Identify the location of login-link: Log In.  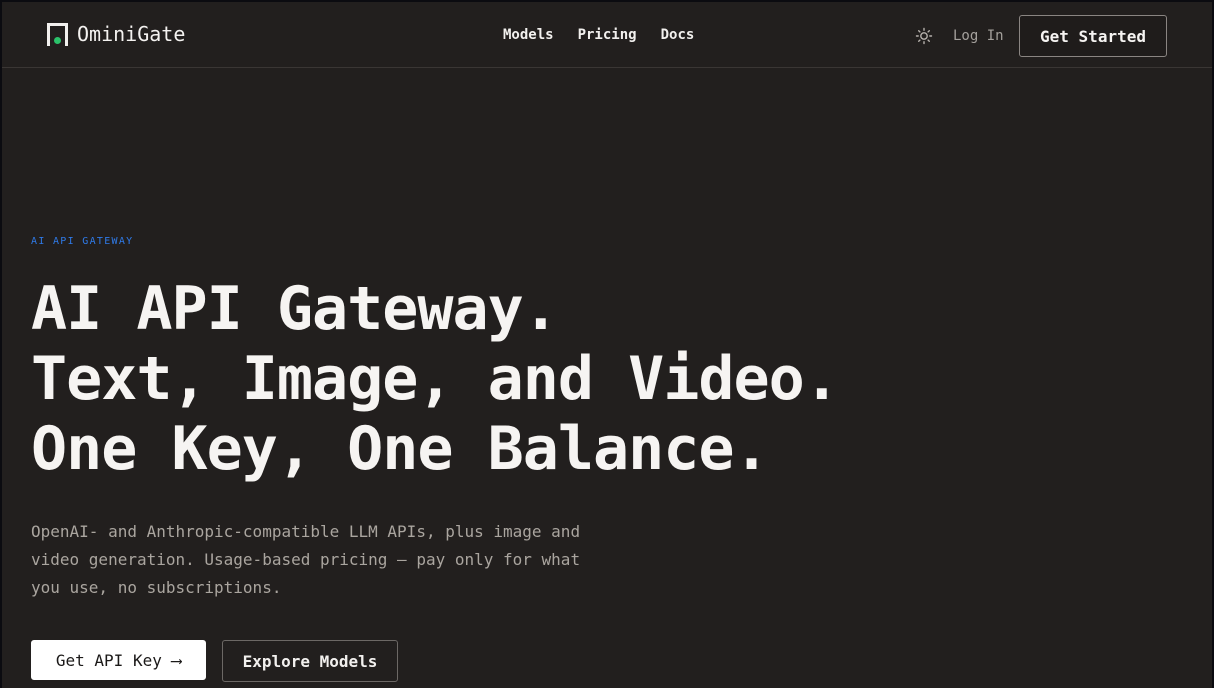
(978, 36).